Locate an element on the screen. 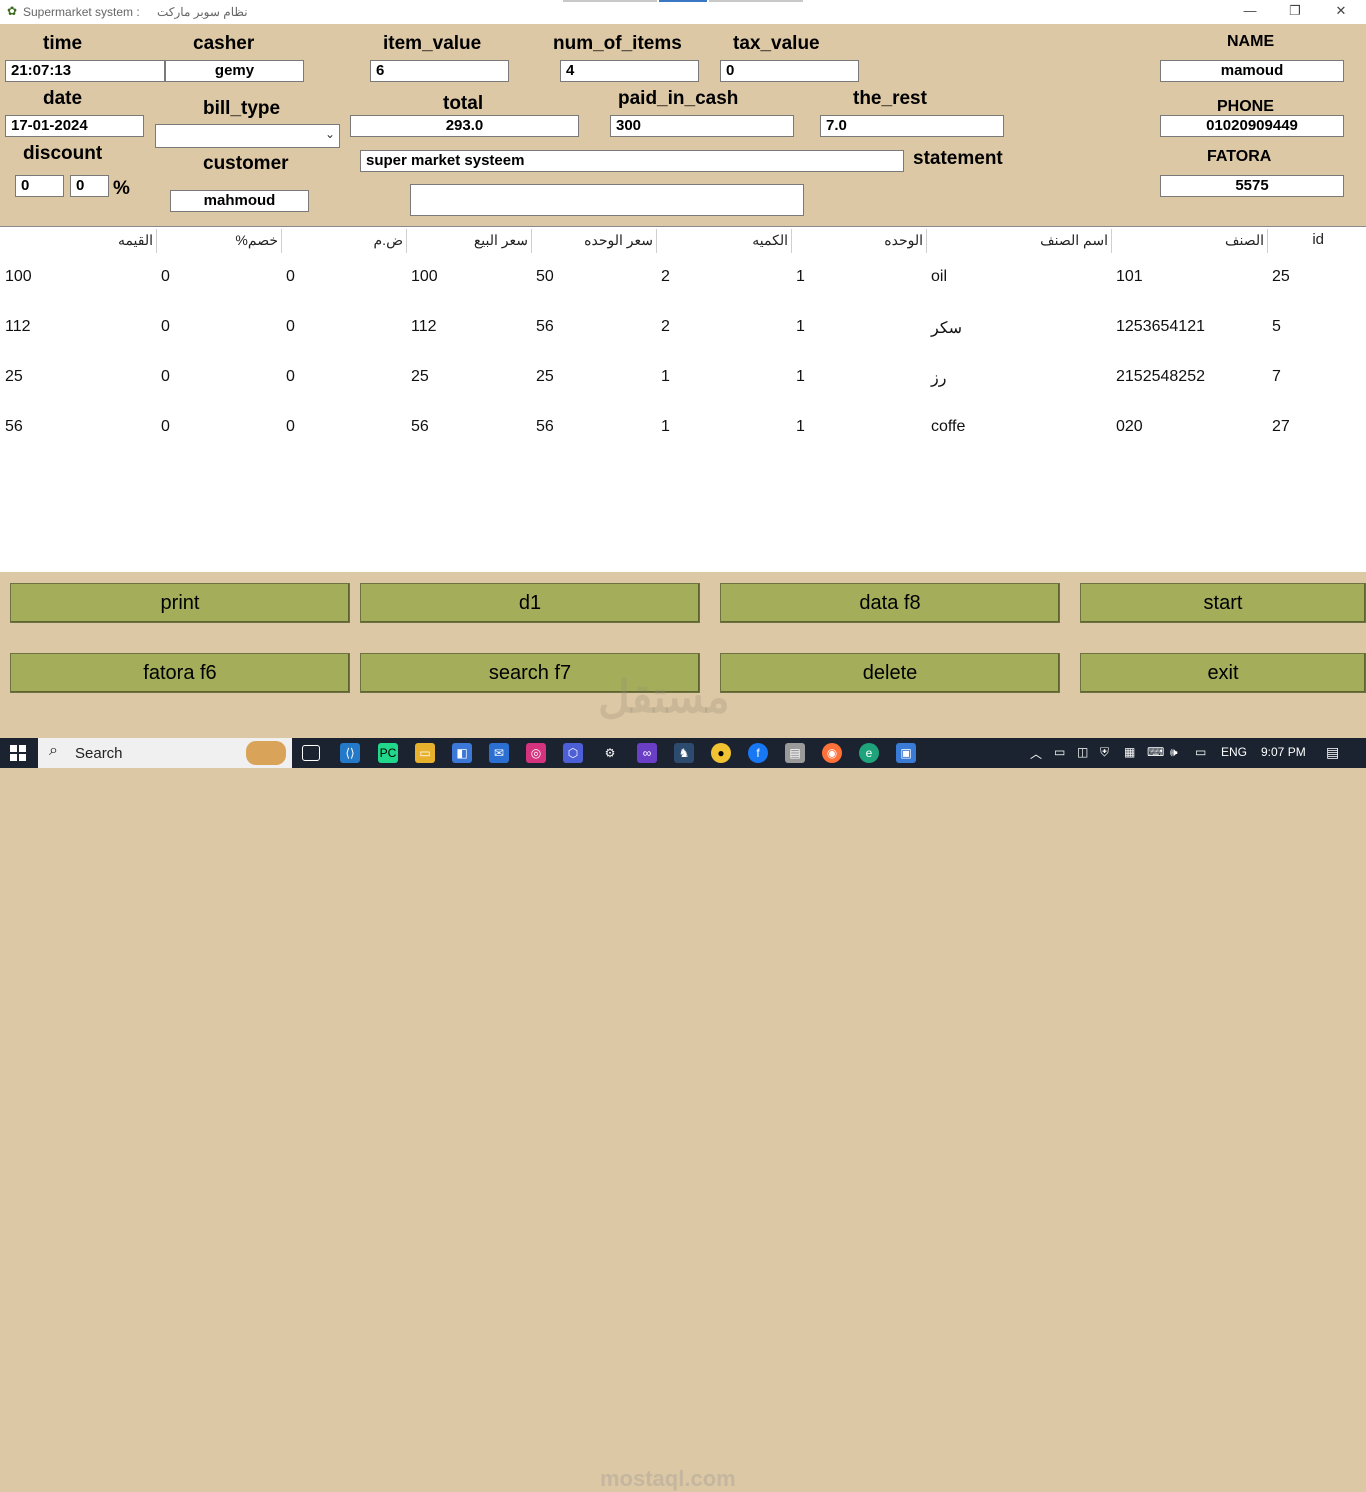 This screenshot has height=1492, width=1366. column-header-unit-price: سعر الوحده is located at coordinates (594, 241).